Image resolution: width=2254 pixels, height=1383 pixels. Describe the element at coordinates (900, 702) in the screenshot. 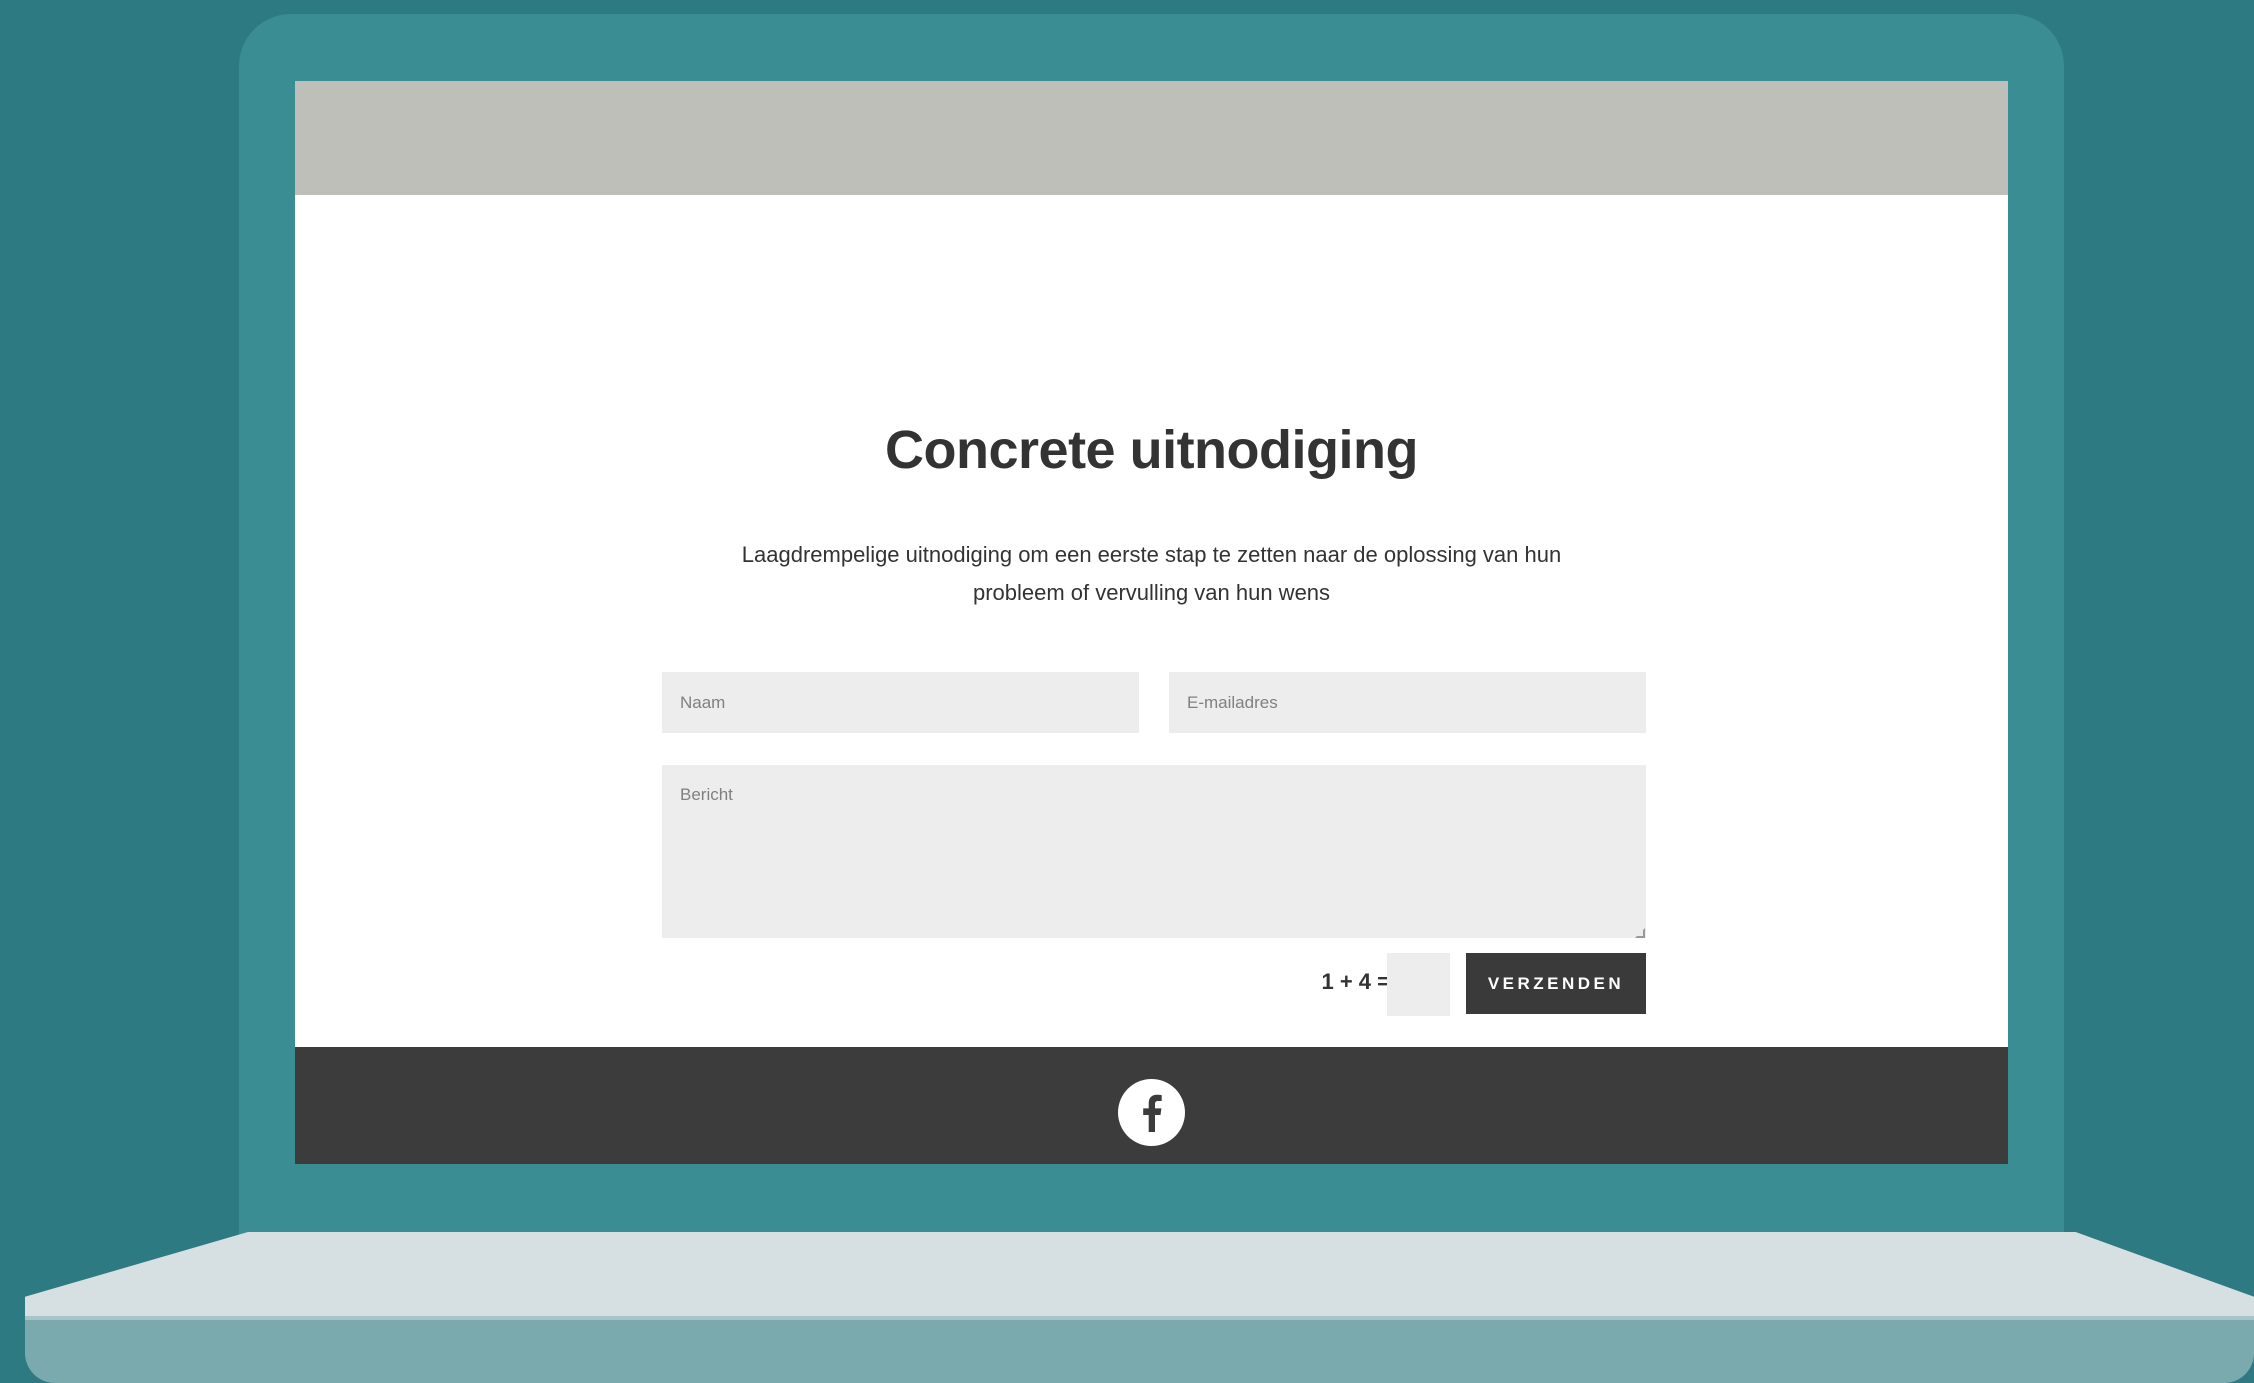

I see `name-field` at that location.